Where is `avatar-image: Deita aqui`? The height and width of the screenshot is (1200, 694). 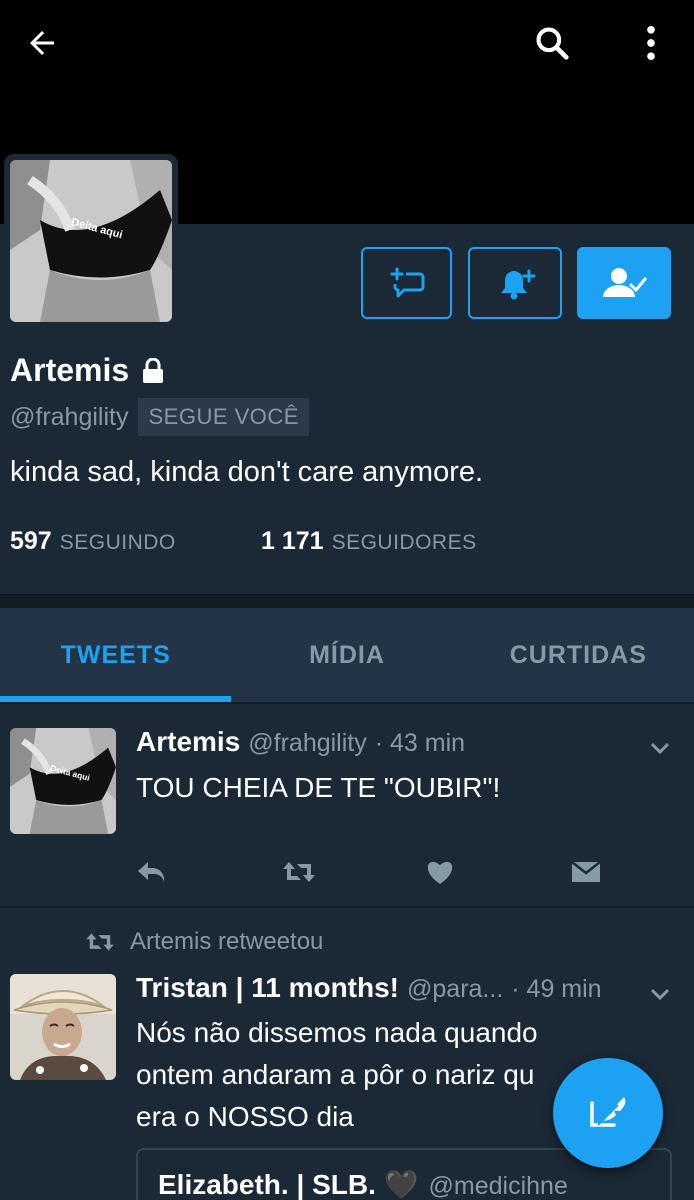 avatar-image: Deita aqui is located at coordinates (91, 241).